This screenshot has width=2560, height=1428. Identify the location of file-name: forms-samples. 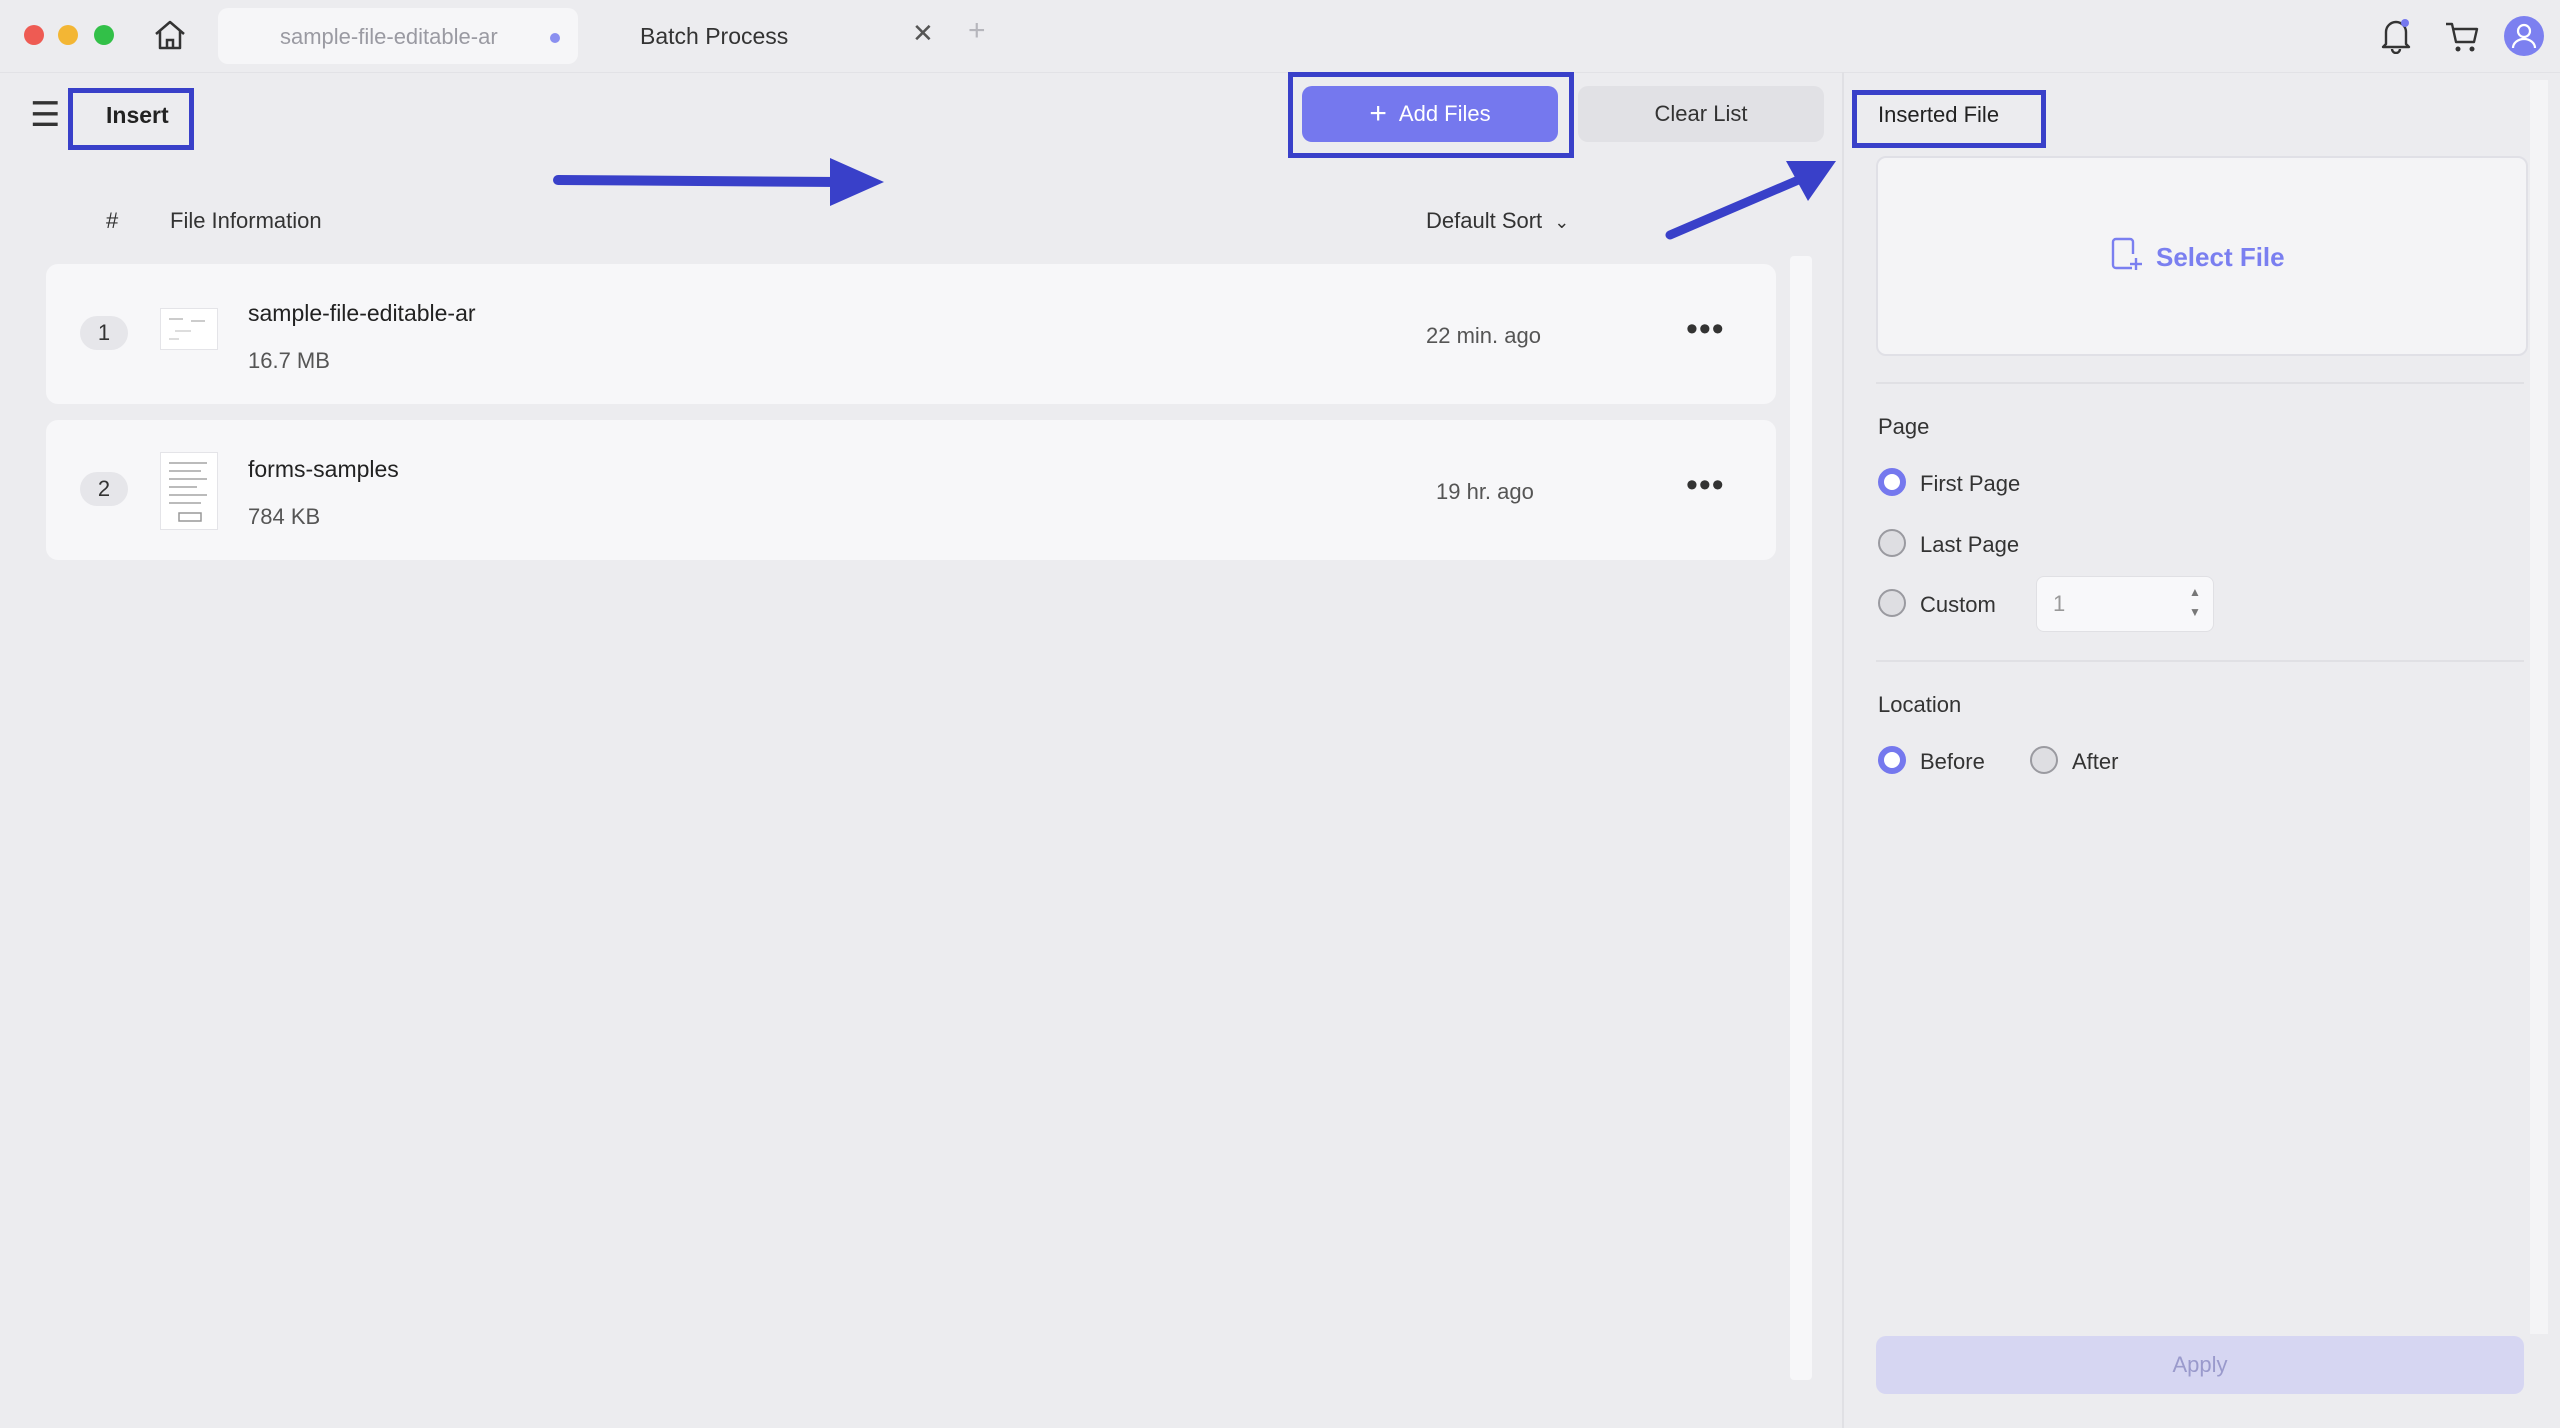
(323, 469).